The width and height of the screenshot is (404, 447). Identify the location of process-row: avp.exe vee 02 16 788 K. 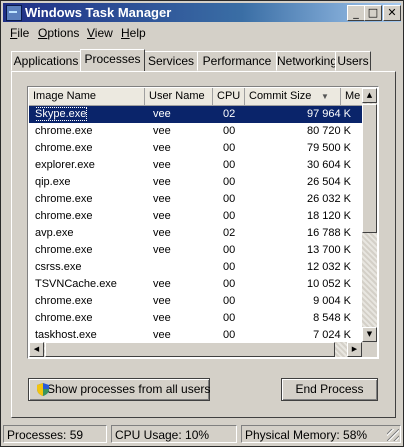
(195, 233).